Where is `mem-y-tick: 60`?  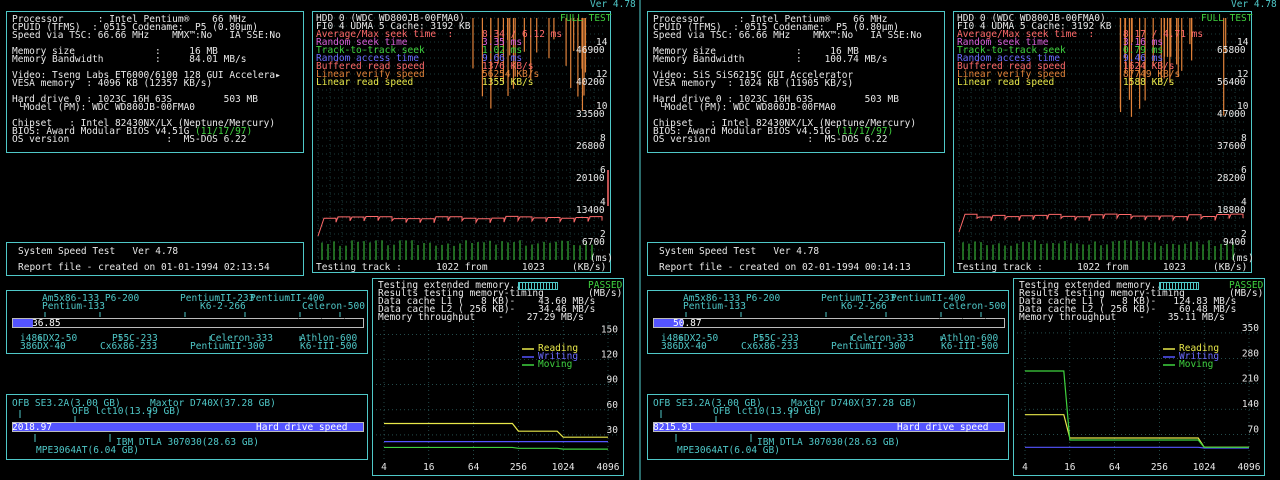
mem-y-tick: 60 is located at coordinates (613, 405).